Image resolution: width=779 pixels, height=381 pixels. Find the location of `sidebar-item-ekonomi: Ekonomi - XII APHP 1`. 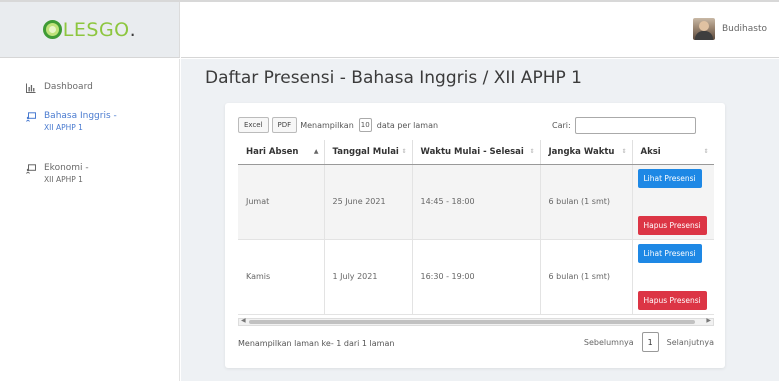

sidebar-item-ekonomi: Ekonomi - XII APHP 1 is located at coordinates (57, 173).